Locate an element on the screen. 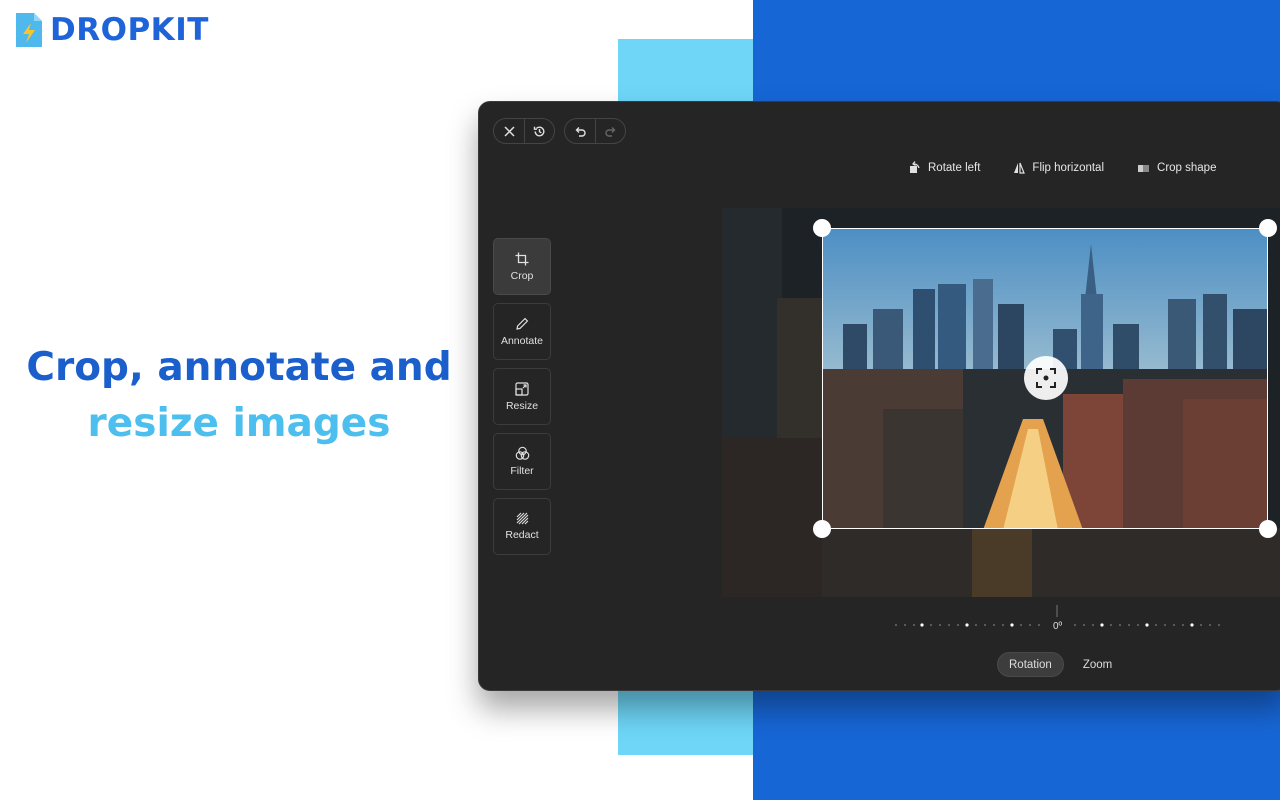 The width and height of the screenshot is (1280, 800). tab-zoom: Zoom is located at coordinates (1097, 664).